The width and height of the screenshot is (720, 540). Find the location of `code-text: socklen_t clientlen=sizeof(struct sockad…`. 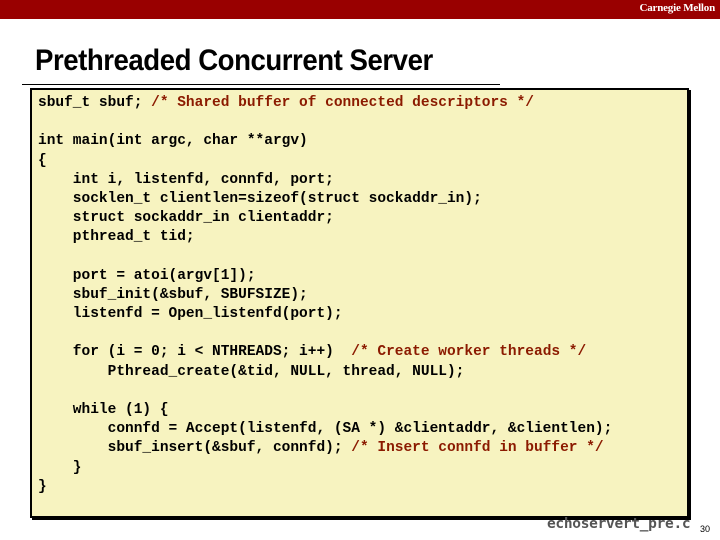

code-text: socklen_t clientlen=sizeof(struct sockad… is located at coordinates (260, 198).